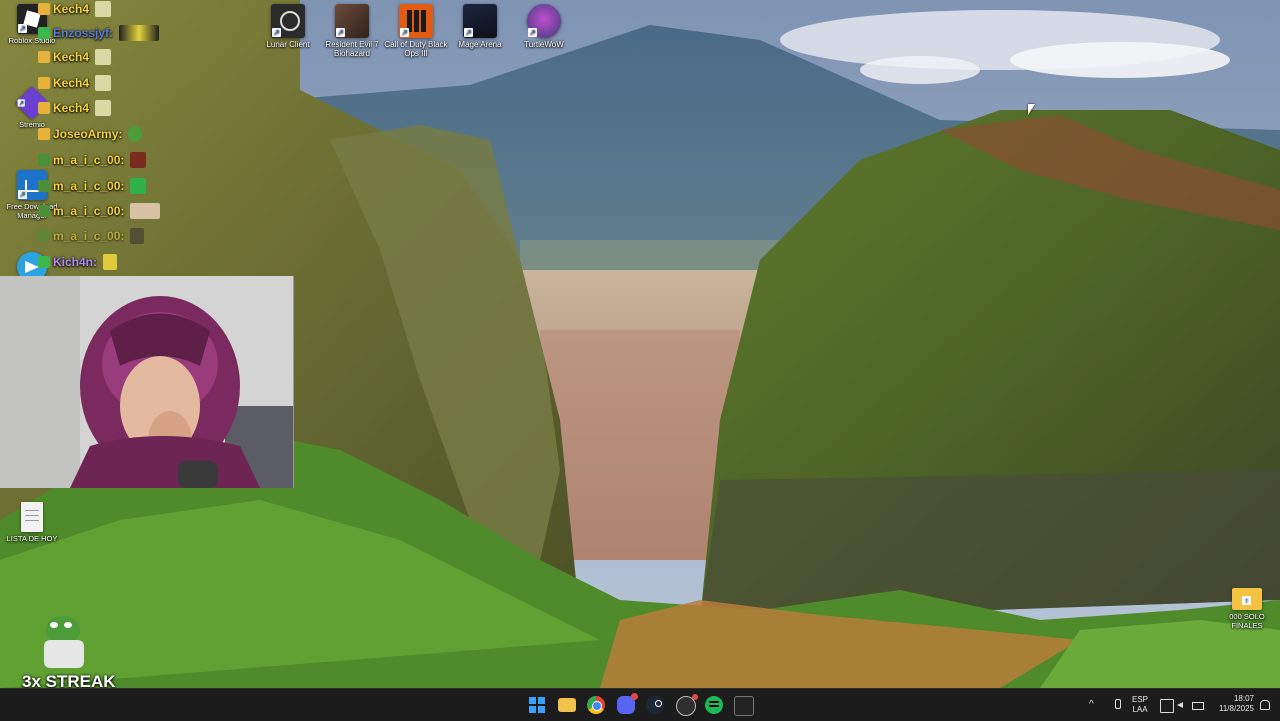 This screenshot has height=721, width=1280. I want to click on desktop-icon-resident-evil: ↗ Resident Evil 7 Biohazard, so click(352, 31).